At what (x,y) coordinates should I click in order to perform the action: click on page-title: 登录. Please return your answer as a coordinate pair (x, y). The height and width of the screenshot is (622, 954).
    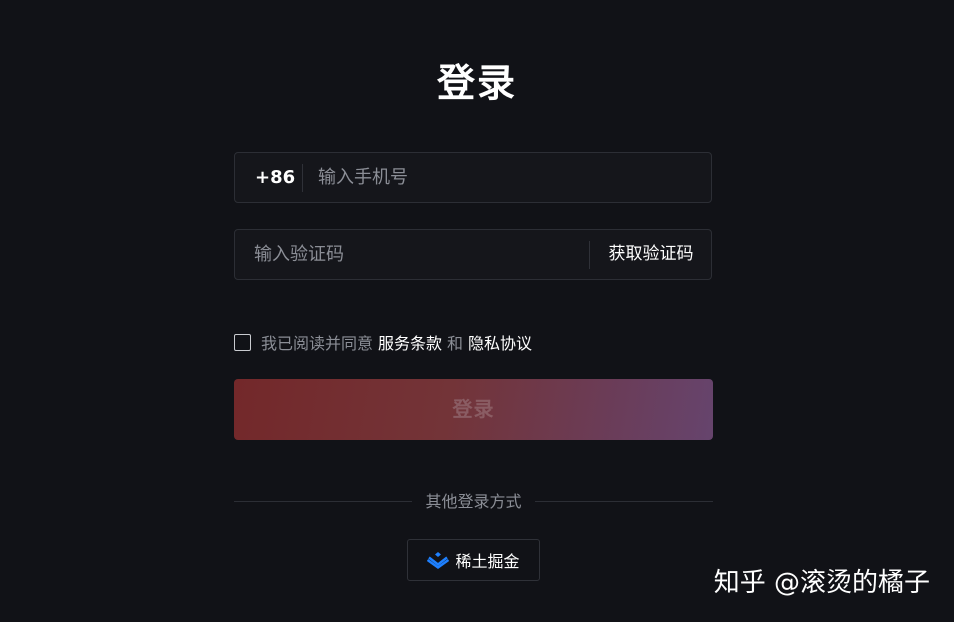
    Looking at the image, I should click on (476, 83).